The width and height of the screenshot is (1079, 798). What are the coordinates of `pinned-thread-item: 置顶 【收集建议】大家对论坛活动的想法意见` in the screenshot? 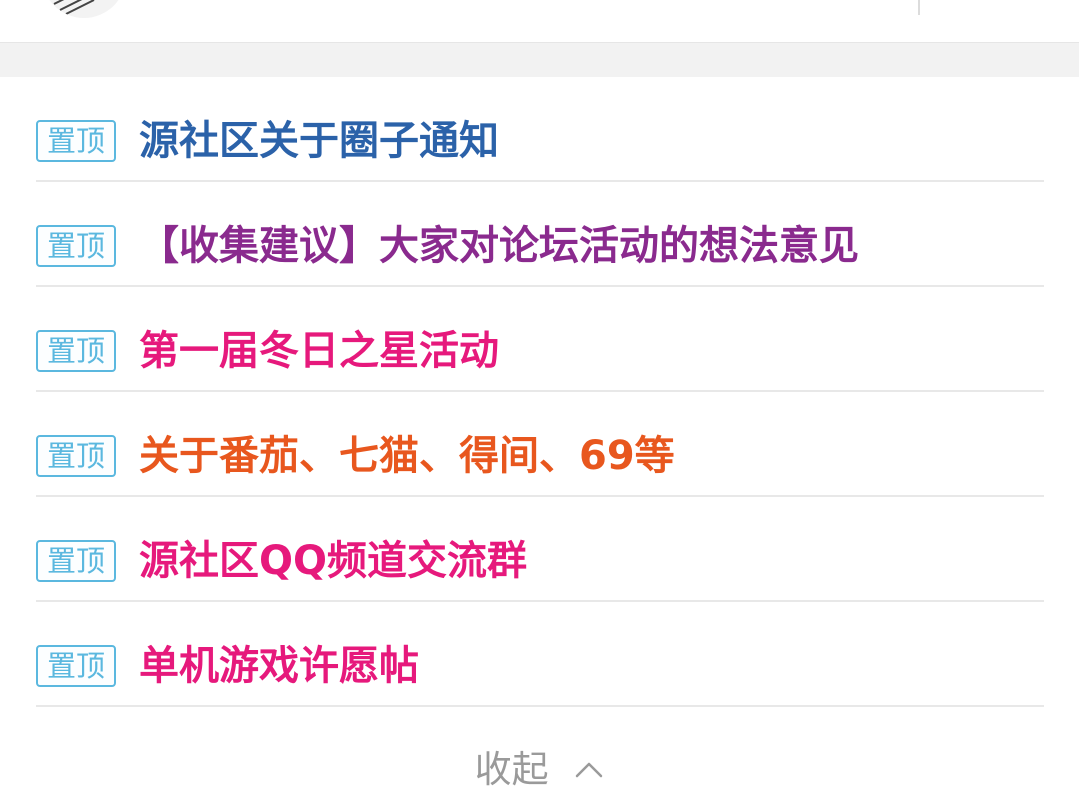 It's located at (540, 234).